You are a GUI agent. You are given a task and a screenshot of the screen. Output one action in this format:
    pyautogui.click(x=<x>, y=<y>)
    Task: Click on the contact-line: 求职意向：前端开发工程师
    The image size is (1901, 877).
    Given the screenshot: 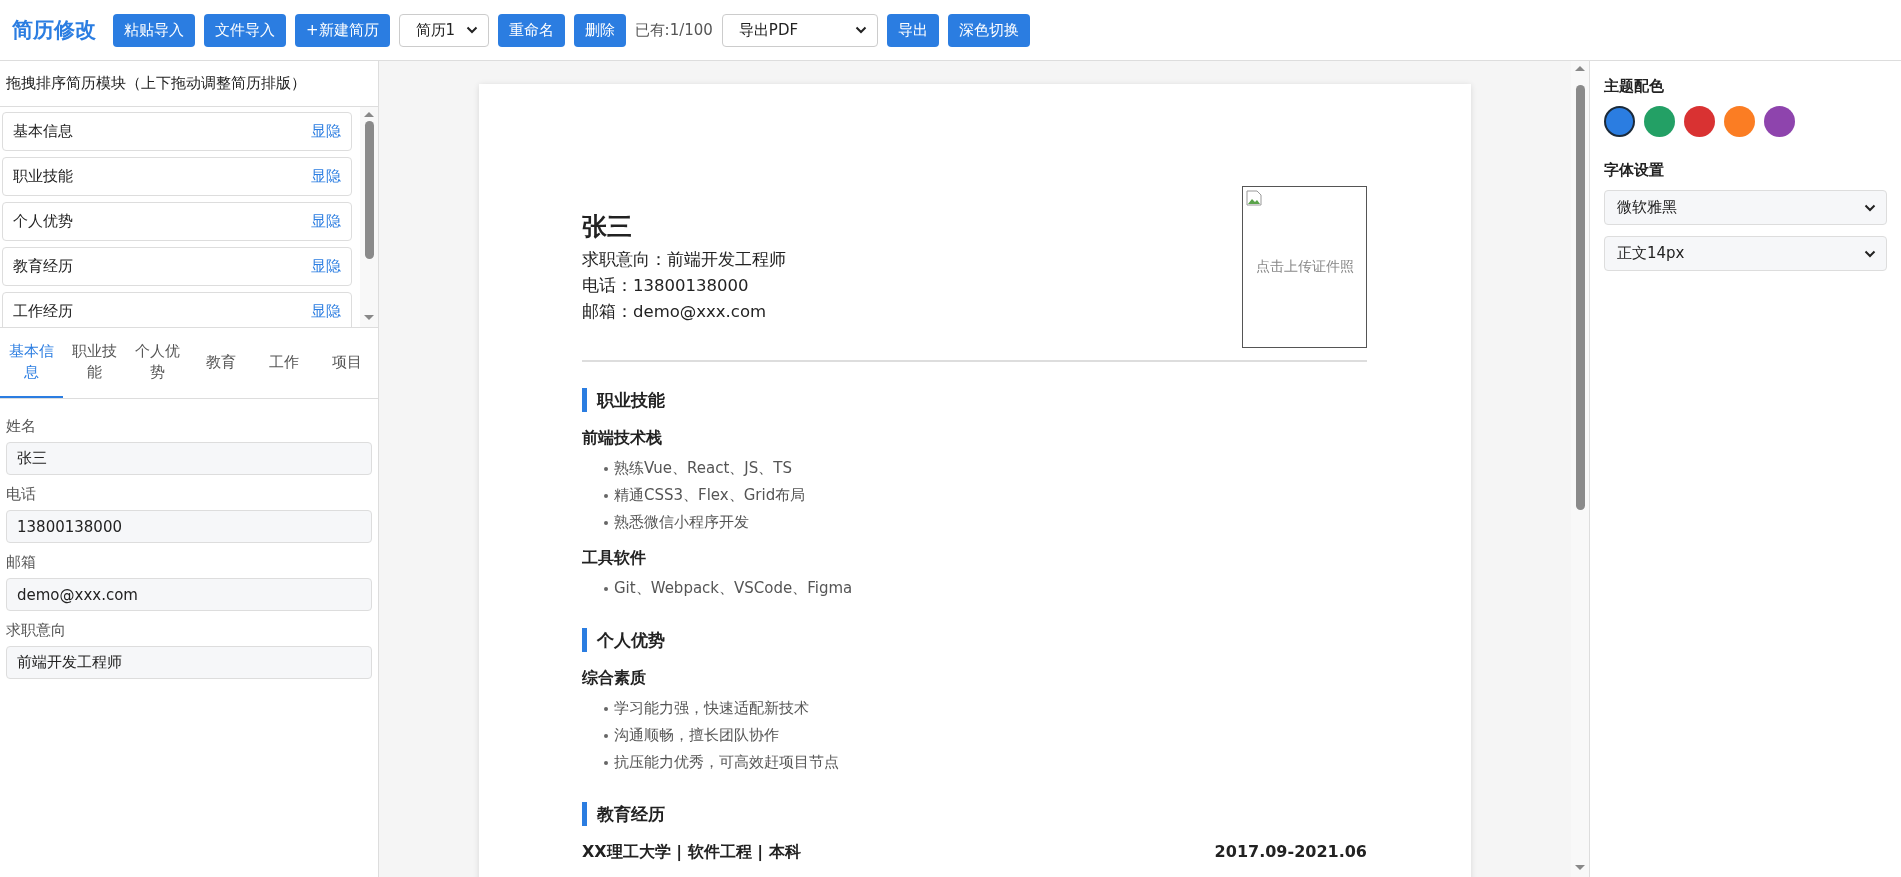 What is the action you would take?
    pyautogui.click(x=684, y=259)
    